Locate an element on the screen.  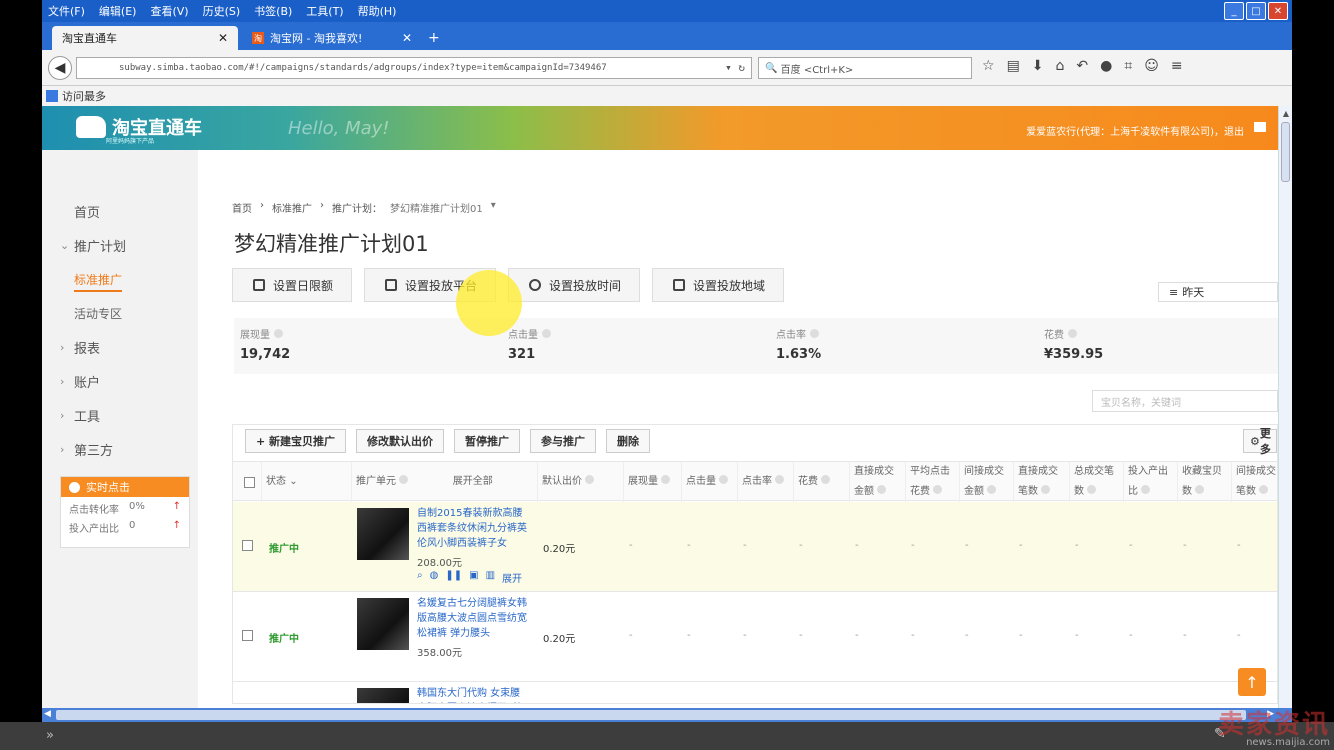
smile-icon: ☺ is located at coordinates (1151, 66).